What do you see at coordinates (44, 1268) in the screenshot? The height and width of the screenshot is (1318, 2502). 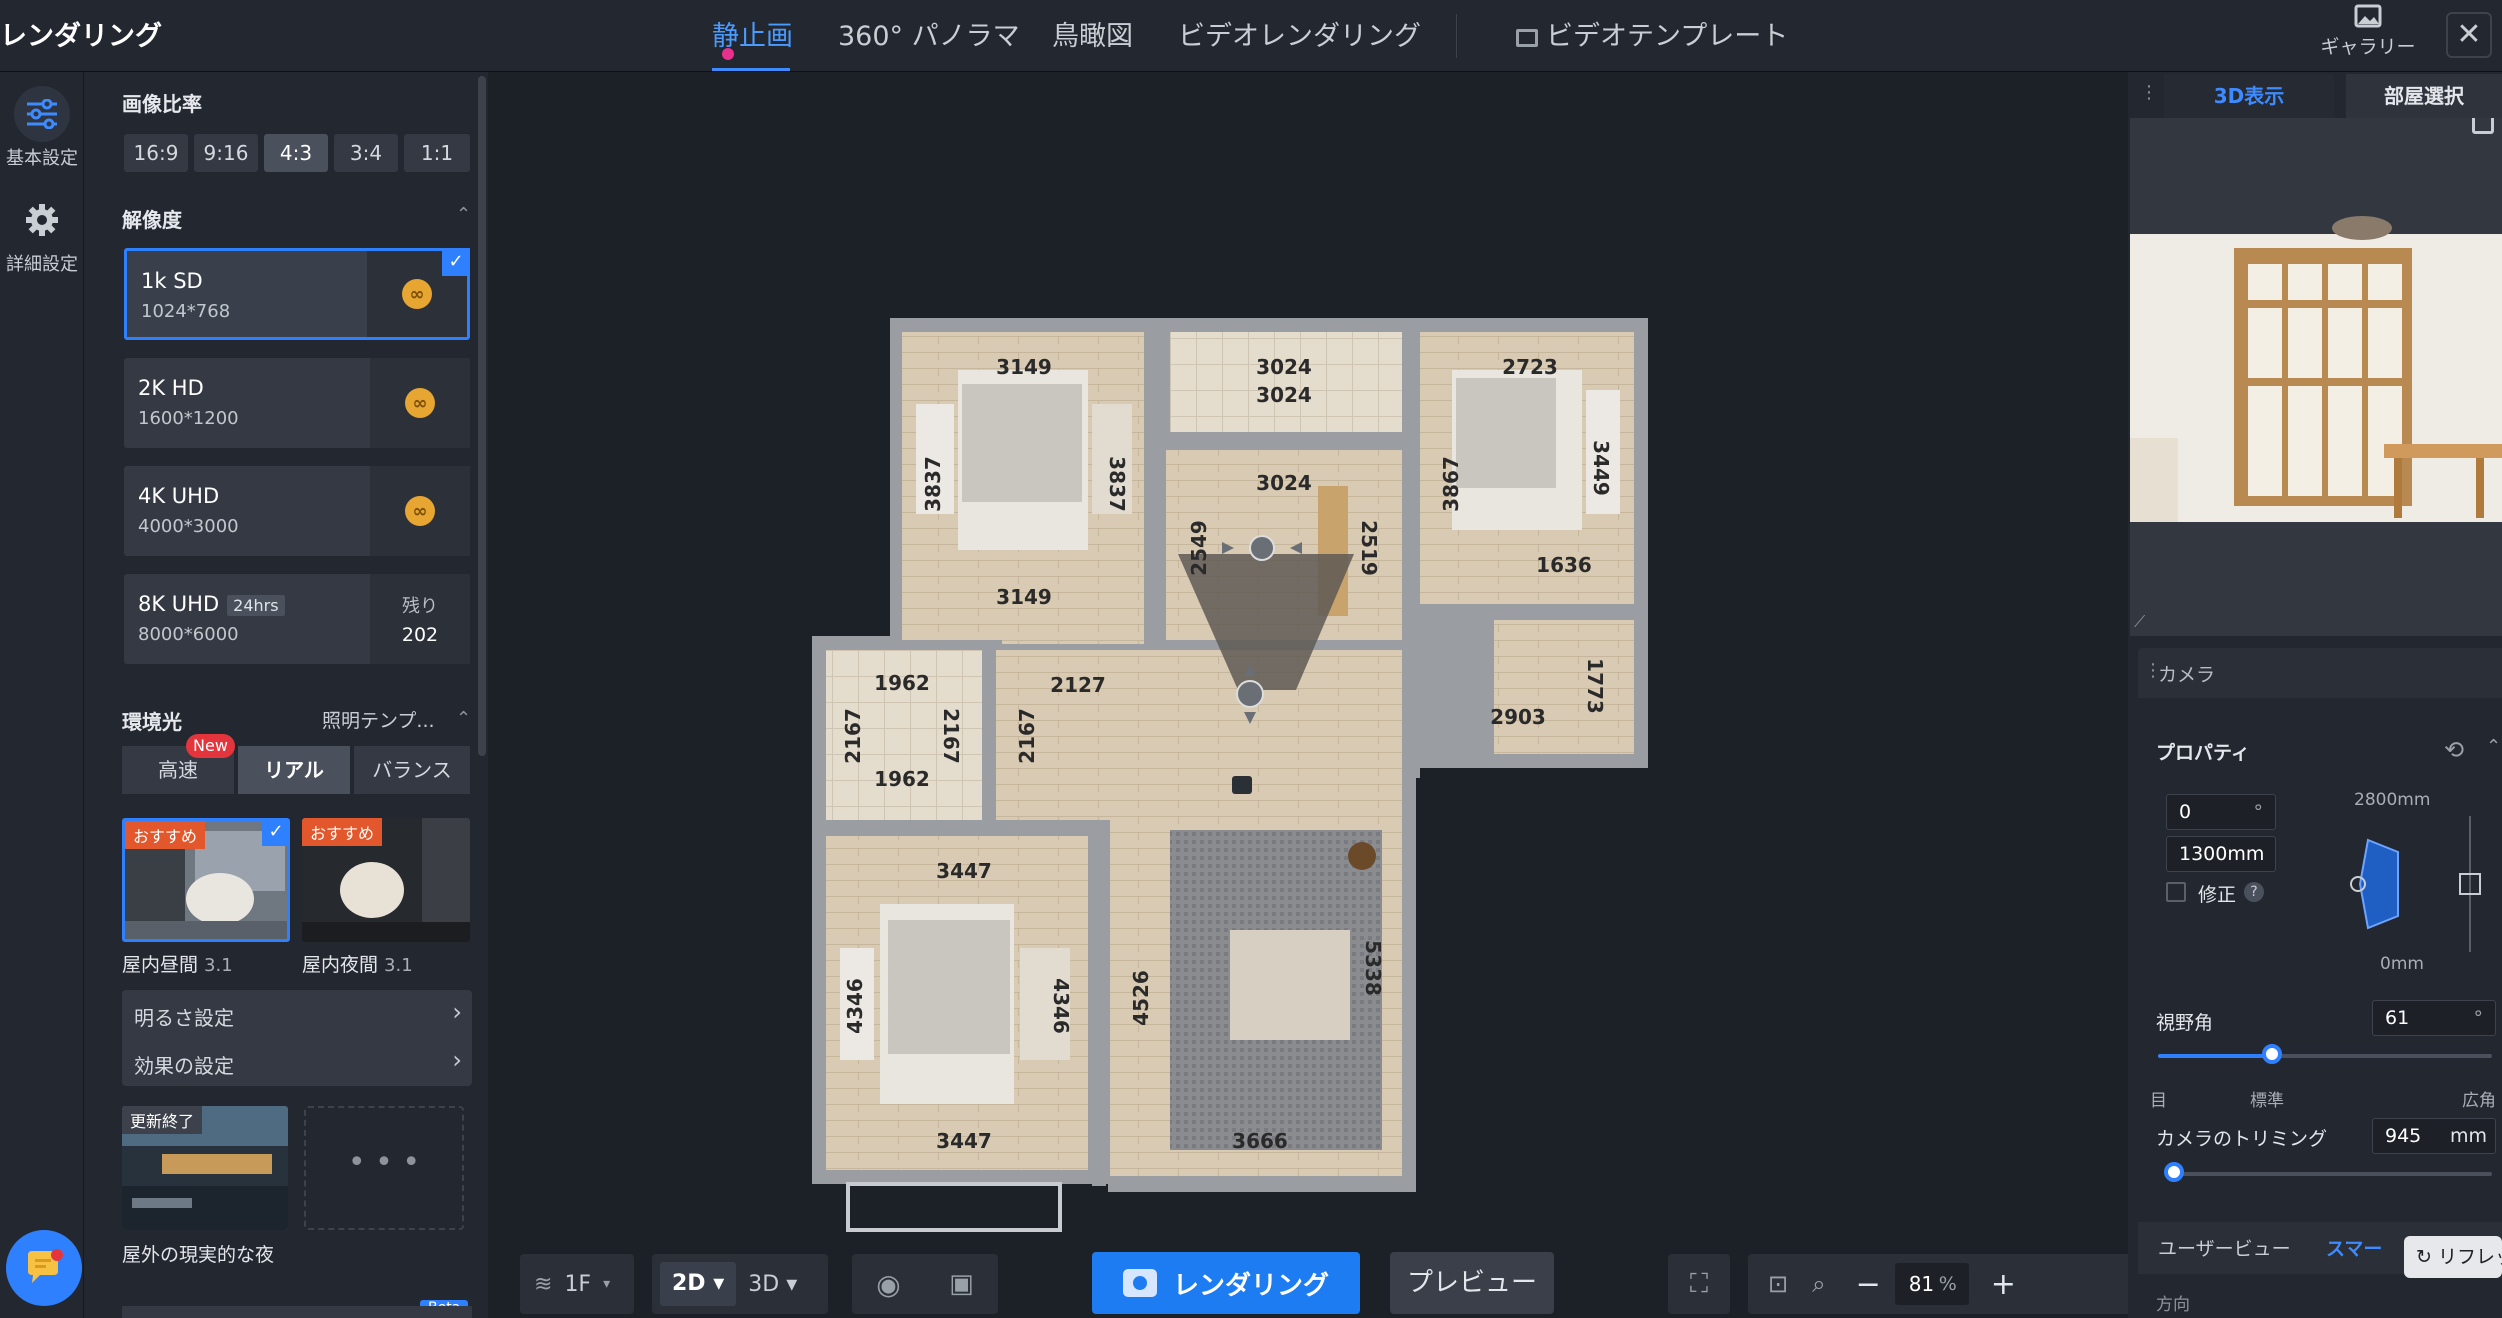 I see `chat-button` at bounding box center [44, 1268].